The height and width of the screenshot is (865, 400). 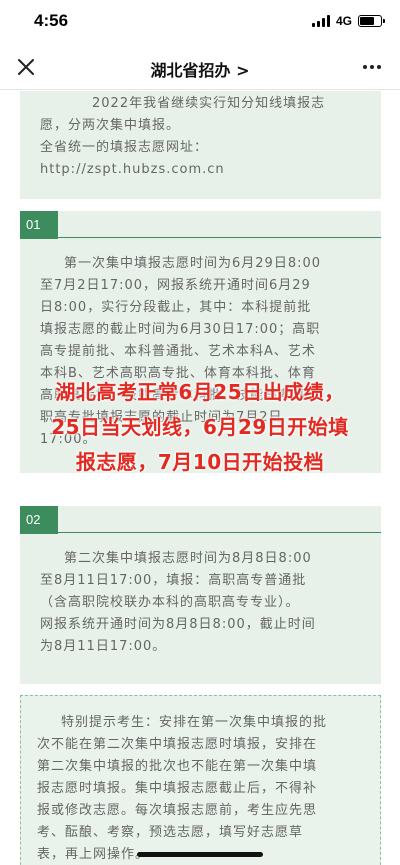 I want to click on notice-line: 考、酝酿、考察，预选志愿，填写好志愿草, so click(x=170, y=832).